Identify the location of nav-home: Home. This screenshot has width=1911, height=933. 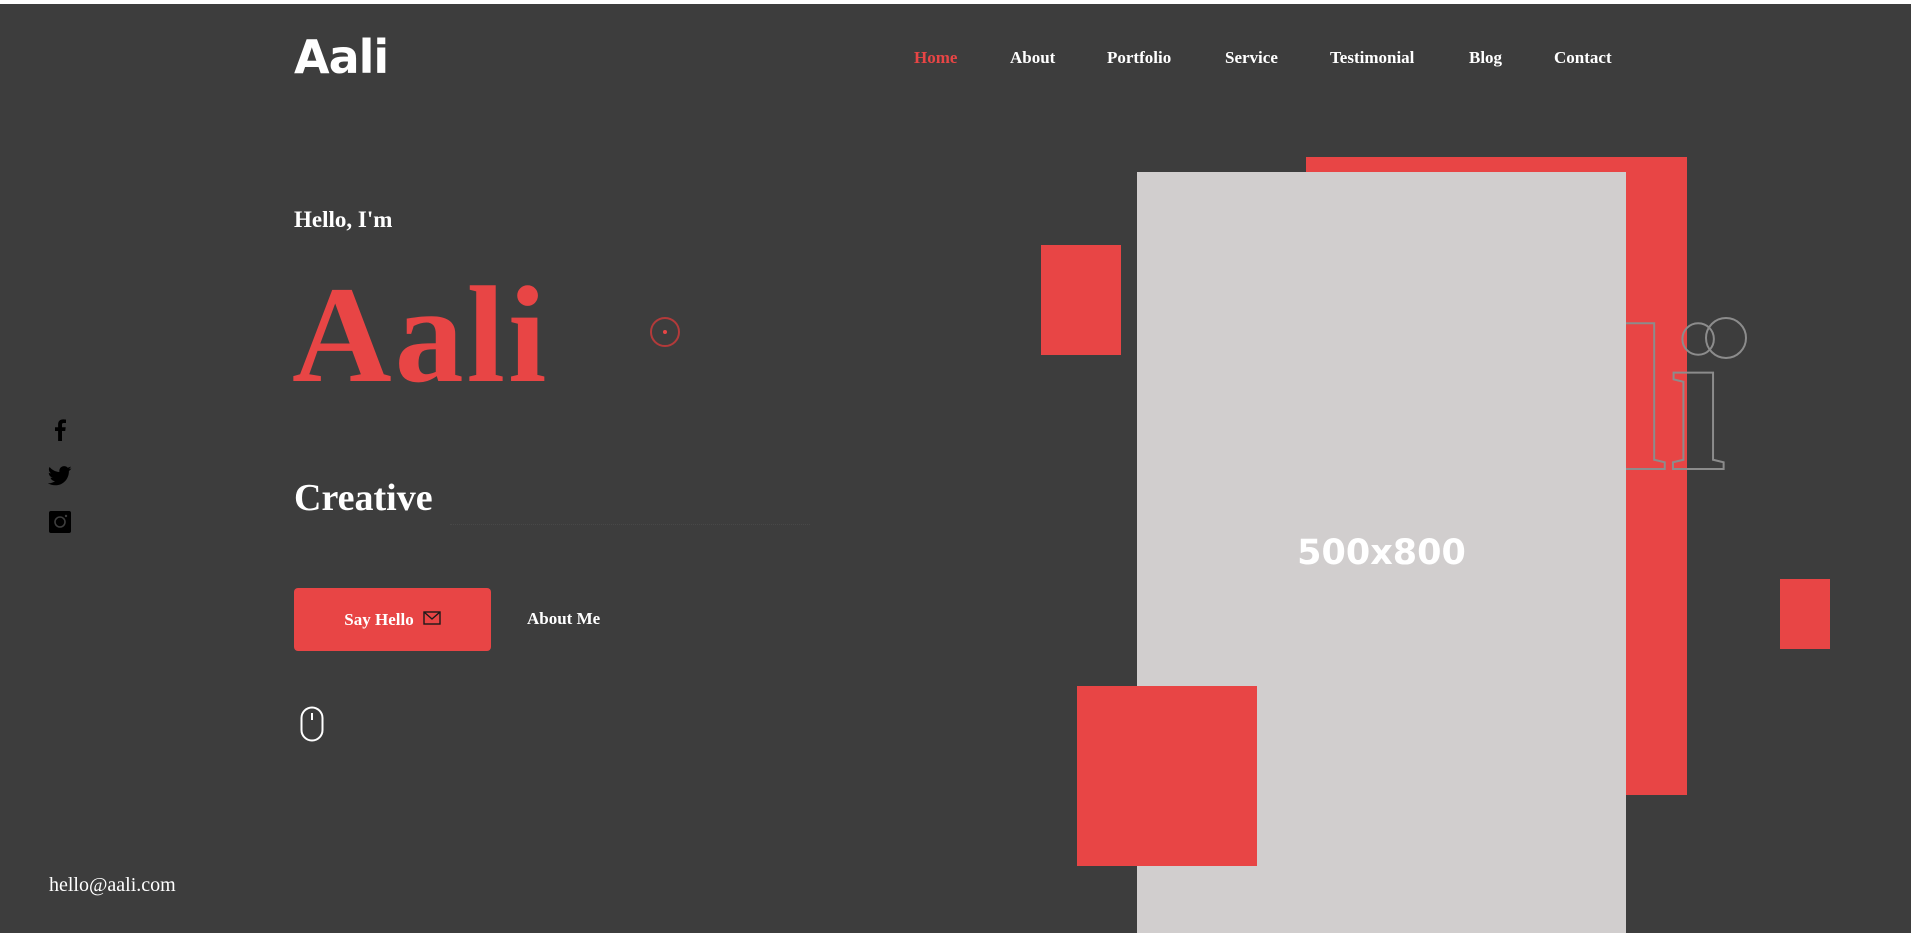
(935, 58).